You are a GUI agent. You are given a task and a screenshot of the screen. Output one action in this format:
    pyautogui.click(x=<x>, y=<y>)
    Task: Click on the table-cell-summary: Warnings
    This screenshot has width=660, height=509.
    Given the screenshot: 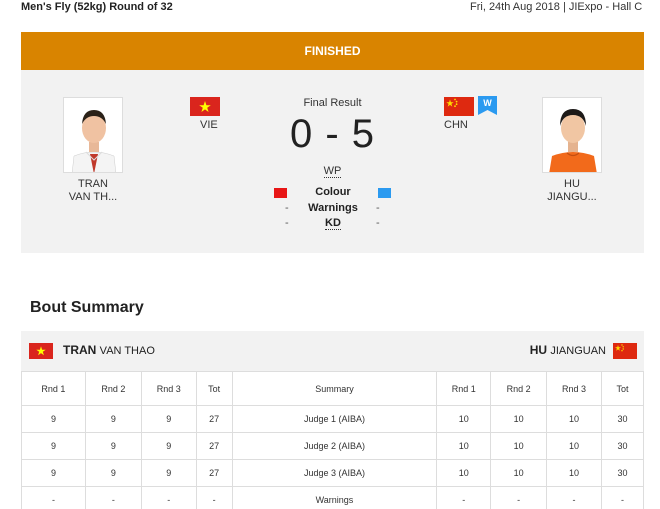 What is the action you would take?
    pyautogui.click(x=334, y=497)
    